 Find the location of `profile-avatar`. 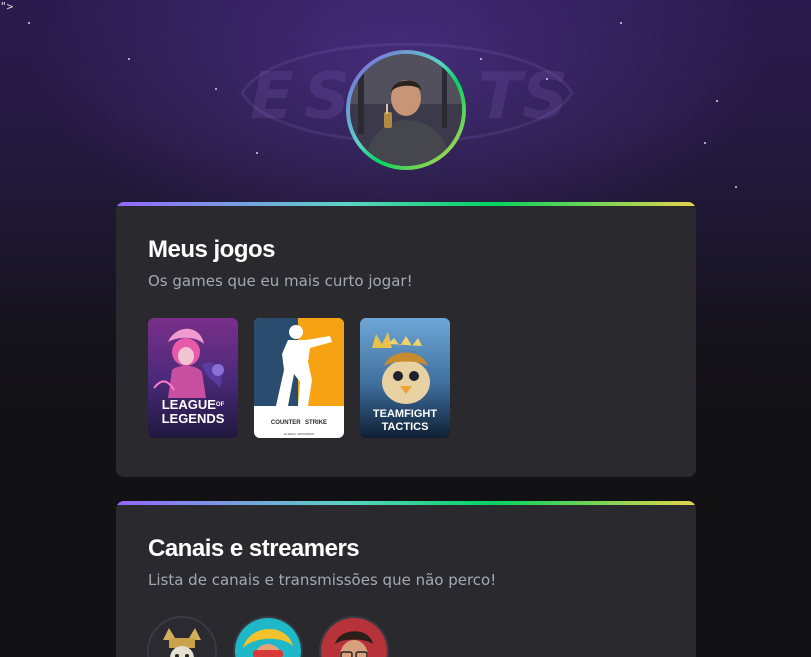

profile-avatar is located at coordinates (406, 110).